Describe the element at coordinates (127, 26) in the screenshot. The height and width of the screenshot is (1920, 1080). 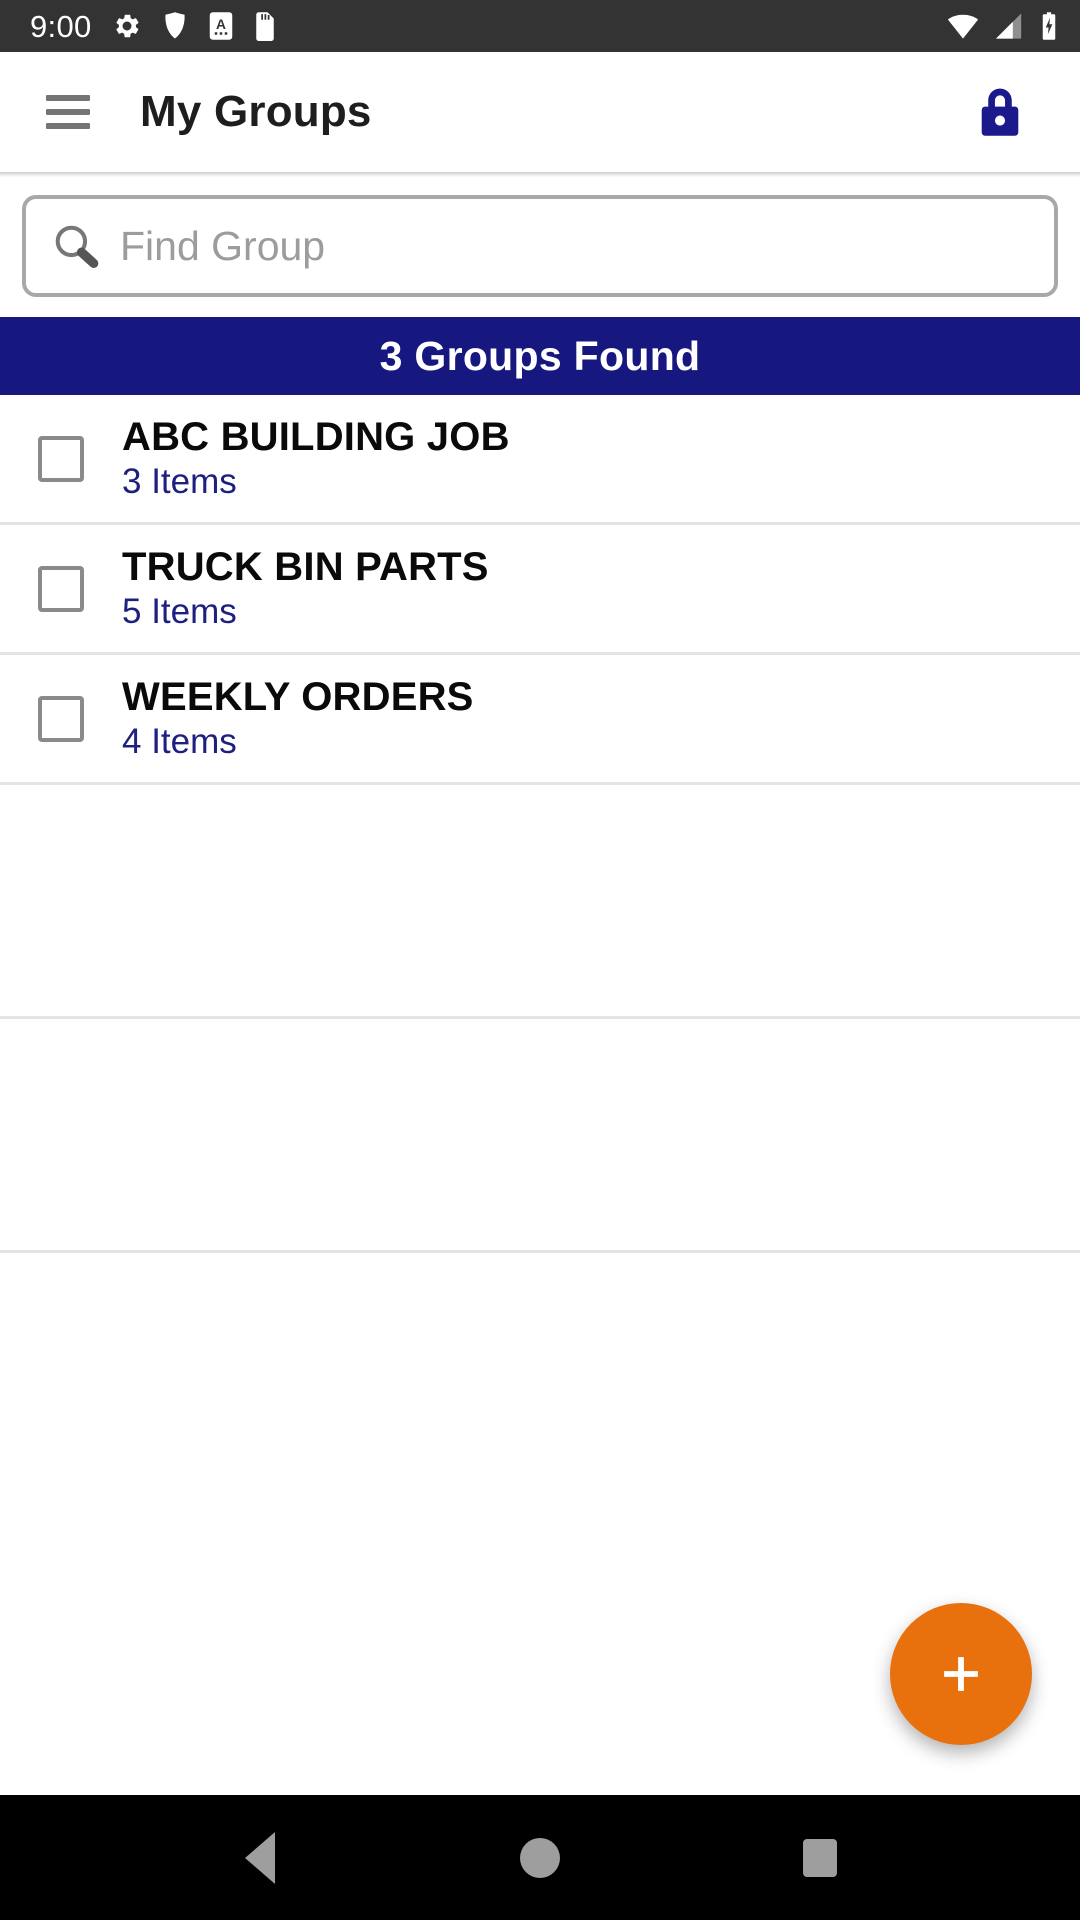
I see `gear-icon` at that location.